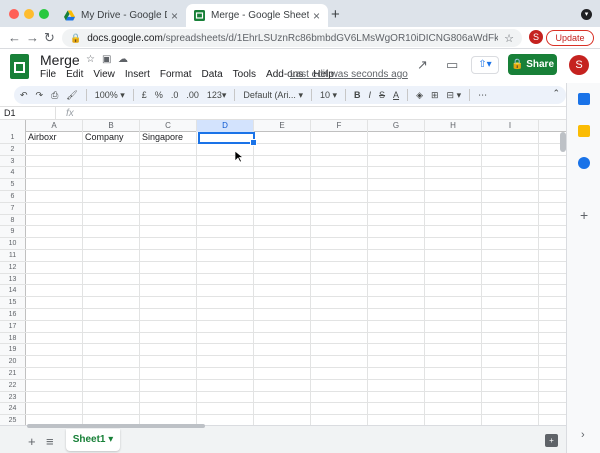 This screenshot has width=600, height=453. Describe the element at coordinates (13, 149) in the screenshot. I see `row-header: 2` at that location.